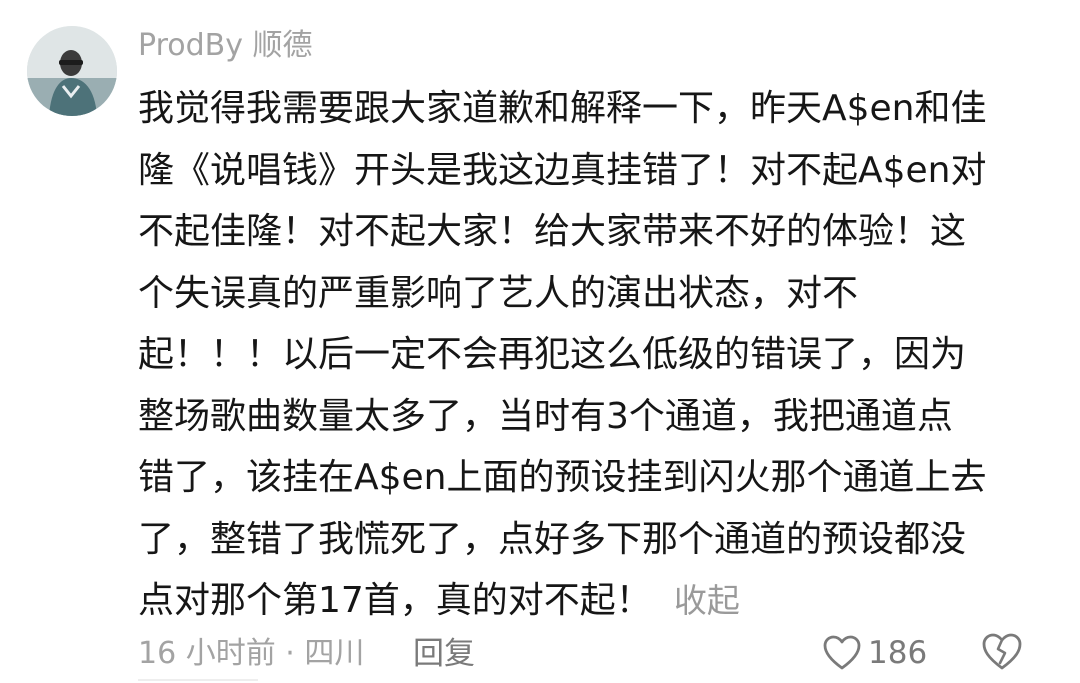 This screenshot has width=1080, height=683. I want to click on like-button: 186, so click(874, 653).